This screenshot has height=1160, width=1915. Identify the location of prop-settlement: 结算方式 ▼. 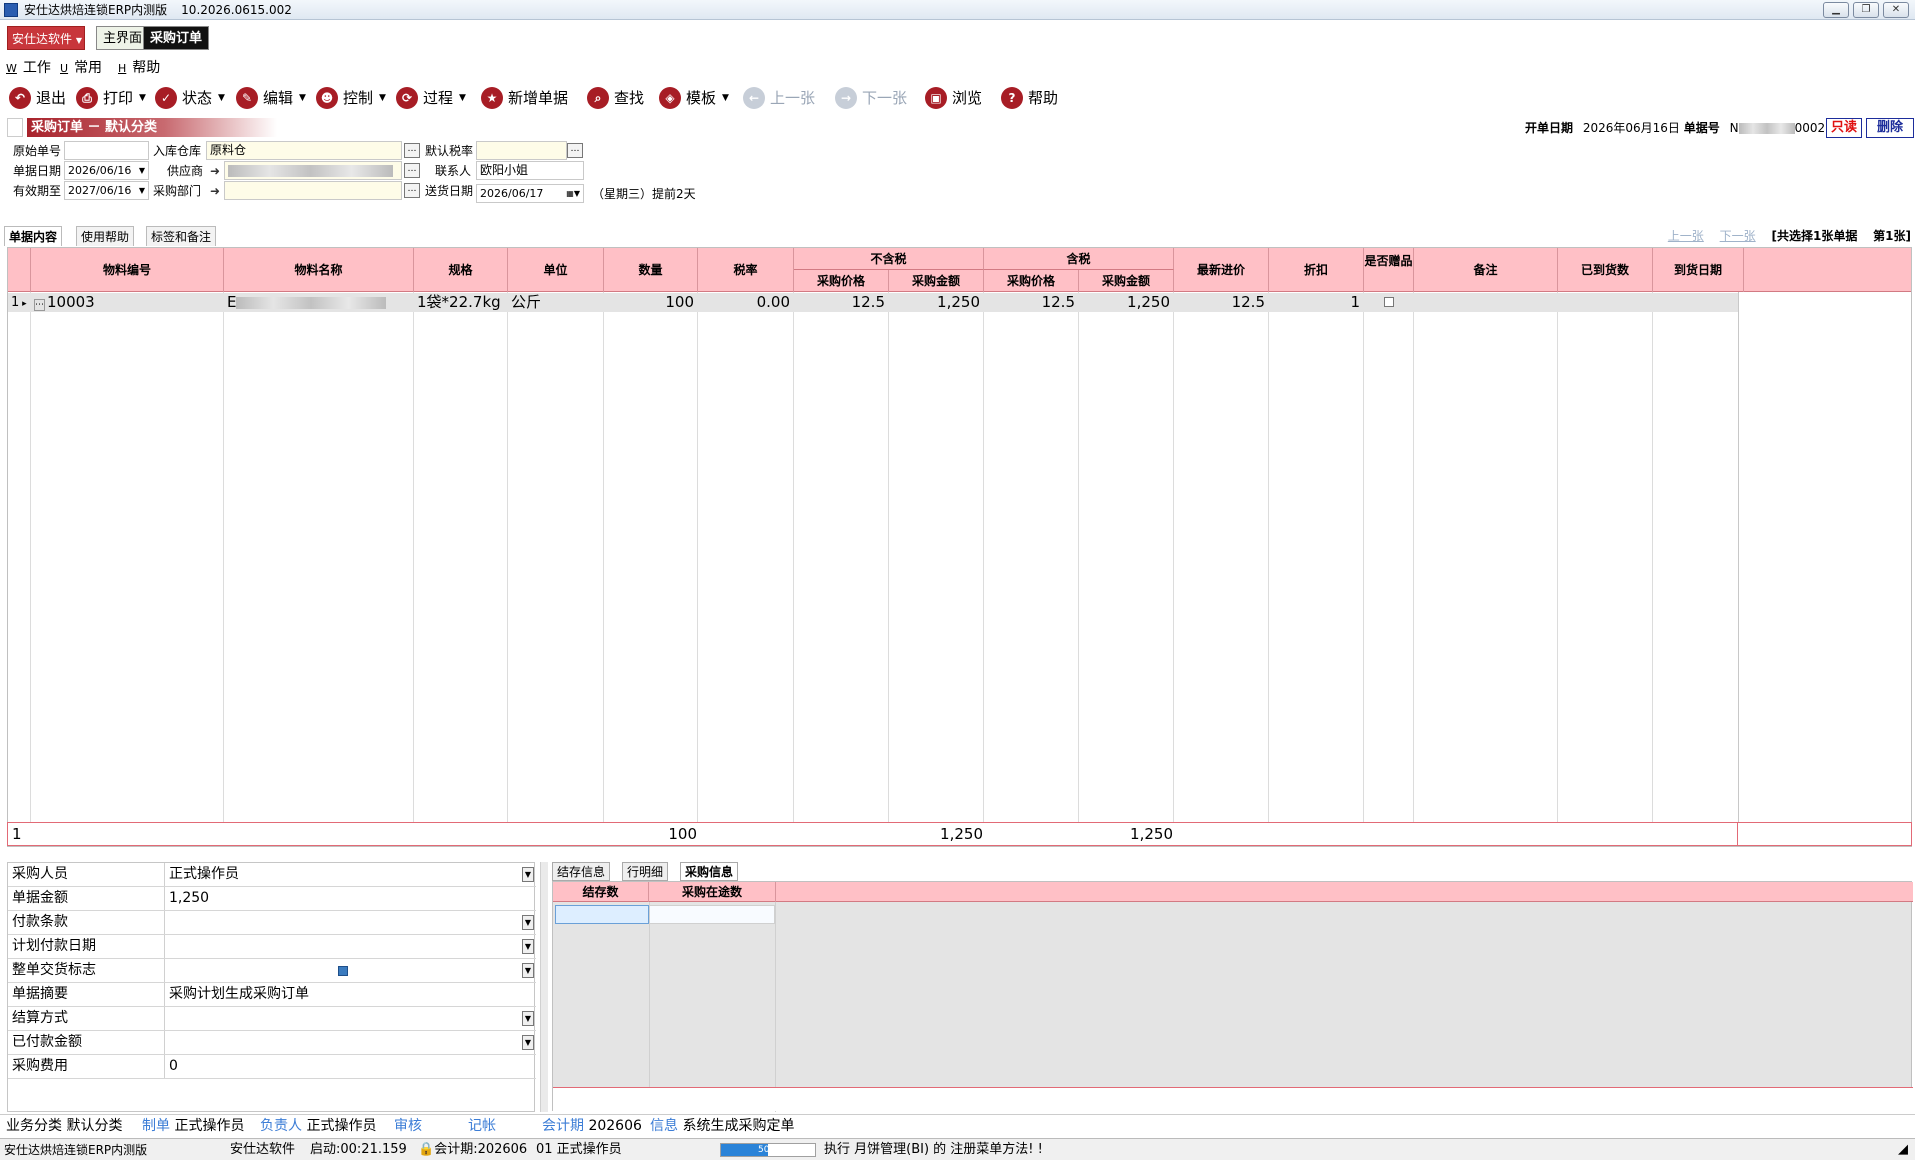
(272, 1019).